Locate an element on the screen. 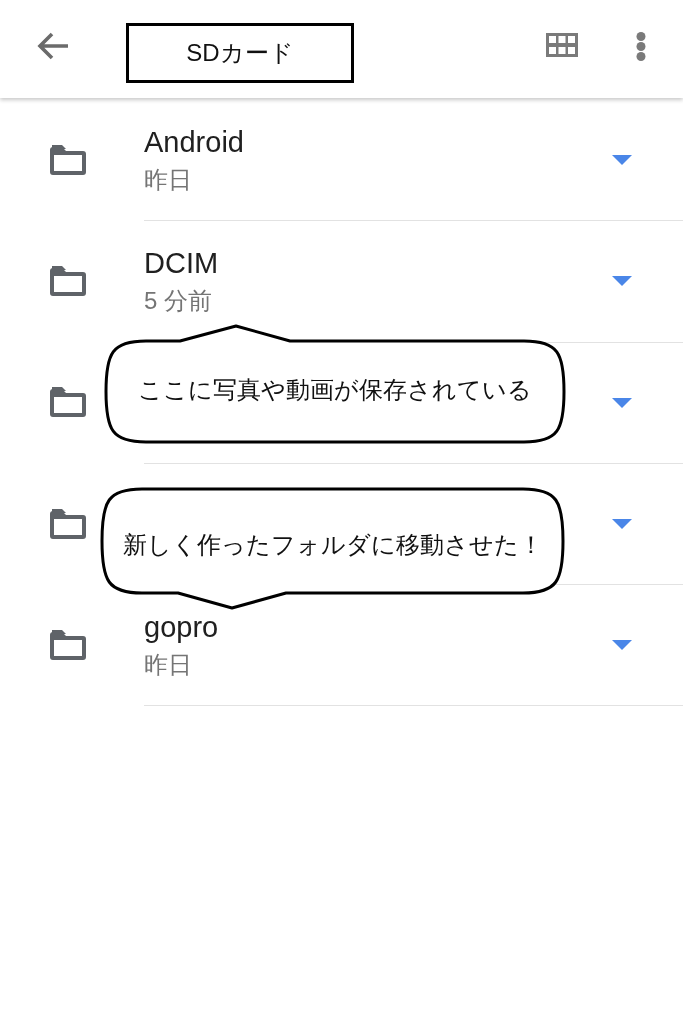  more-options-icon is located at coordinates (641, 46).